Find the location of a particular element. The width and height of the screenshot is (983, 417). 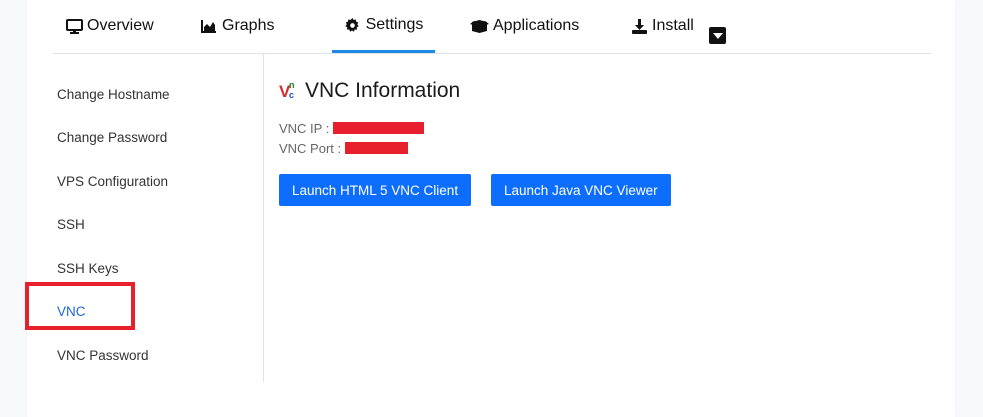

vnc-ip-redacted is located at coordinates (379, 128).